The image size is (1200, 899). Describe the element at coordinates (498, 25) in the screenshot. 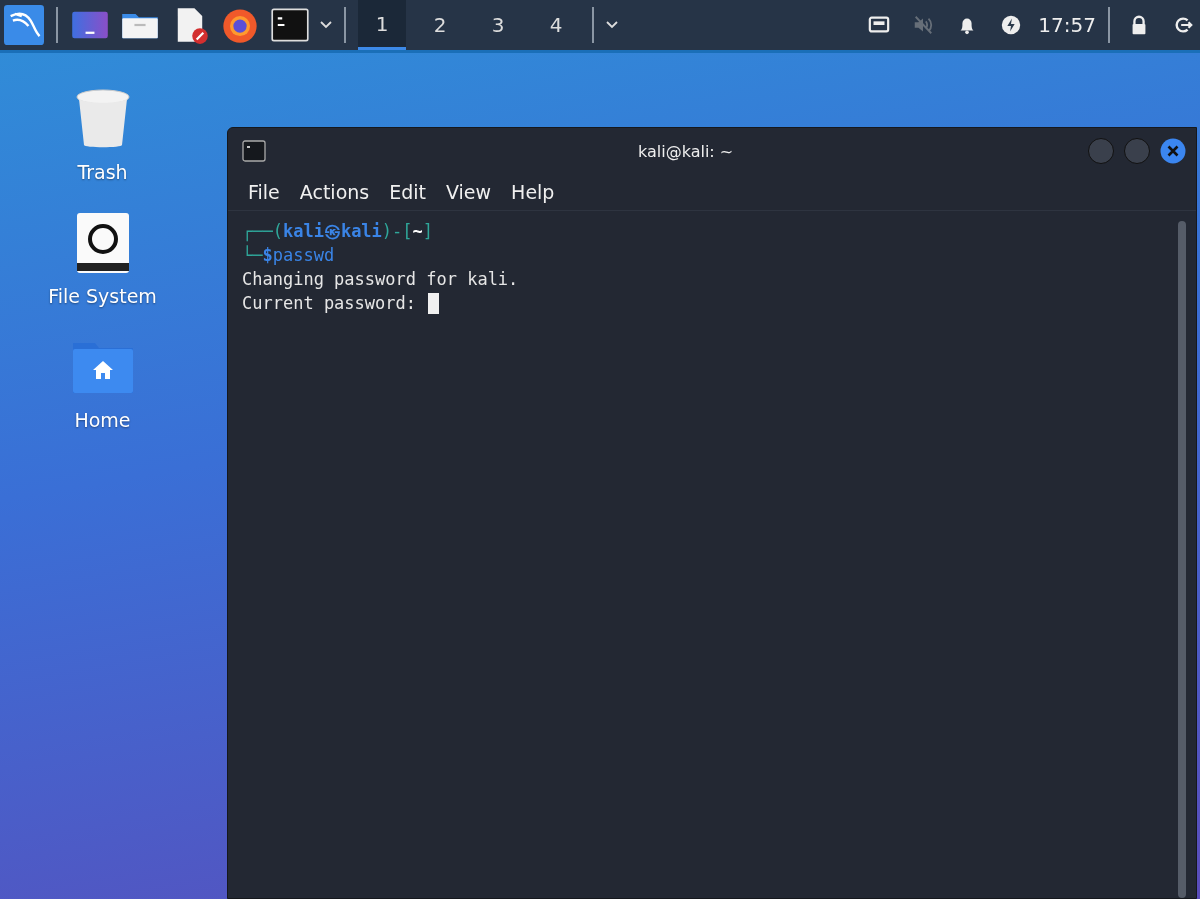

I see `workspace-button: 3` at that location.